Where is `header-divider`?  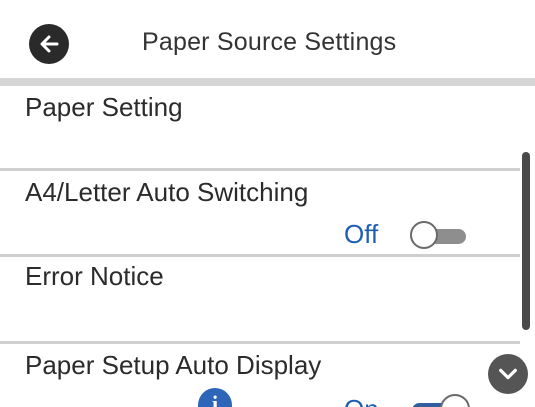
header-divider is located at coordinates (267, 82).